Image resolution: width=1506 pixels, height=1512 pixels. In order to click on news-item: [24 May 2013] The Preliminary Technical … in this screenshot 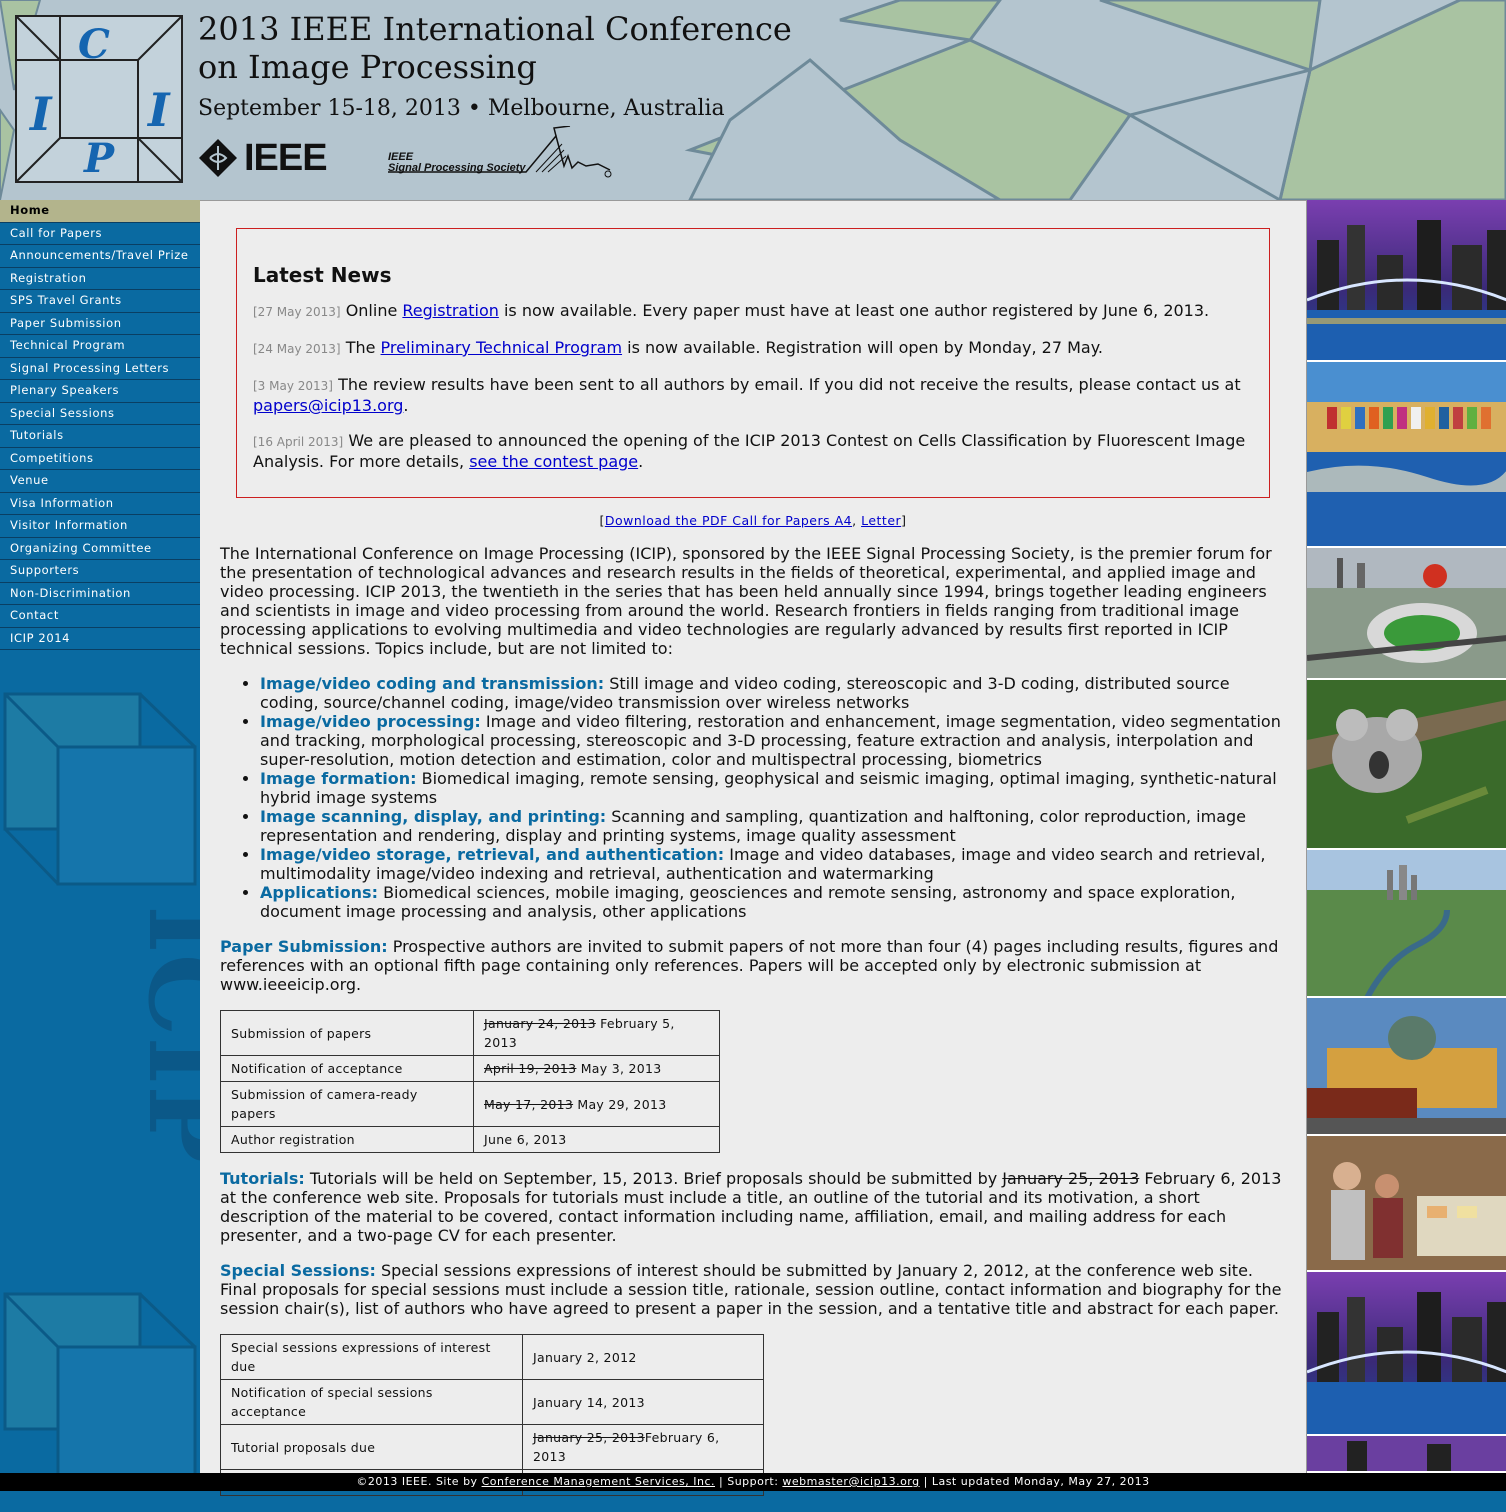, I will do `click(753, 348)`.